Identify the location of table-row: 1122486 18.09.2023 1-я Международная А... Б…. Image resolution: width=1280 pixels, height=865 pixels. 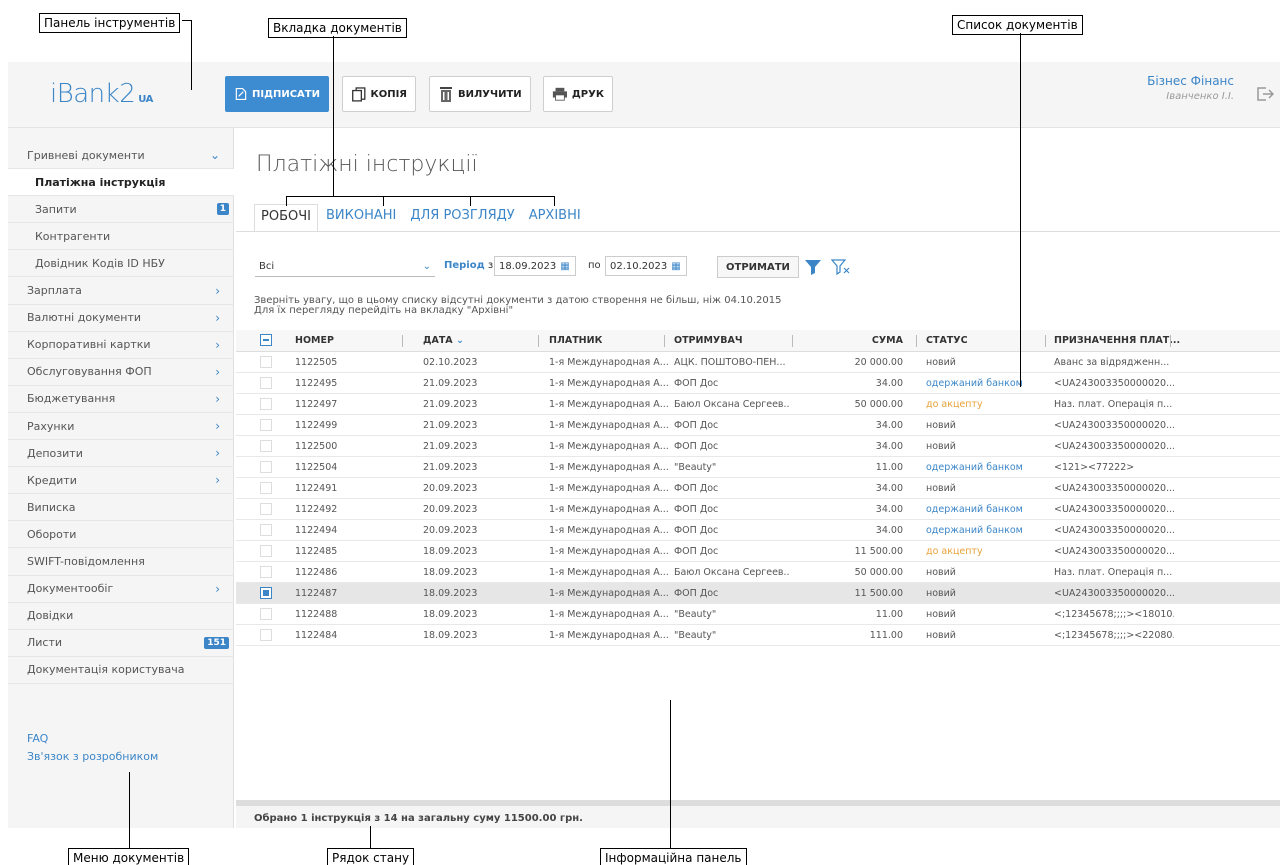
(758, 572).